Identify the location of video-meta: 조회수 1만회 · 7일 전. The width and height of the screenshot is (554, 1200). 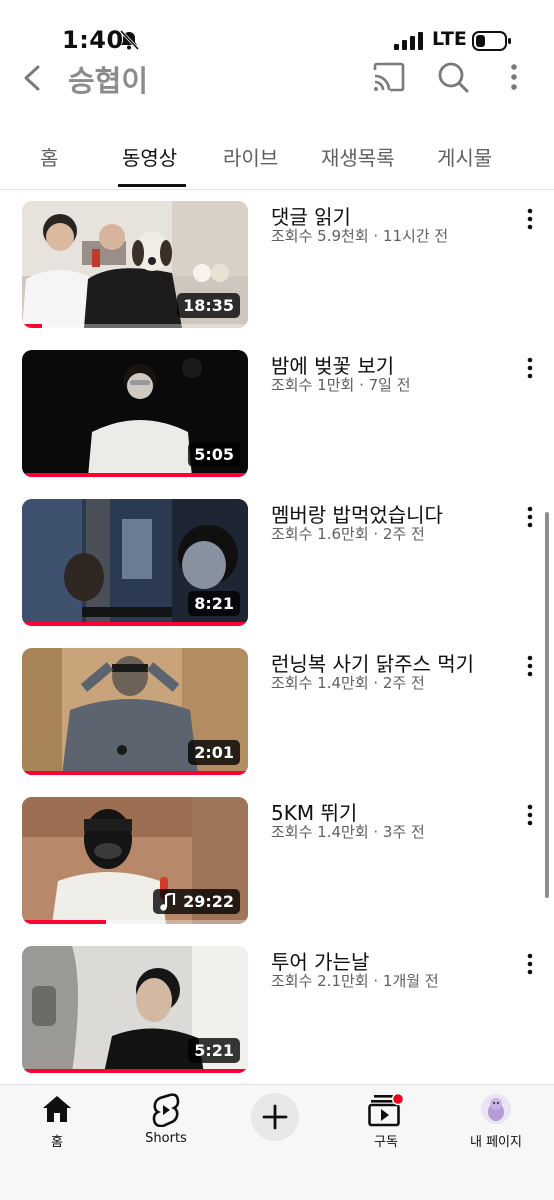
(341, 385).